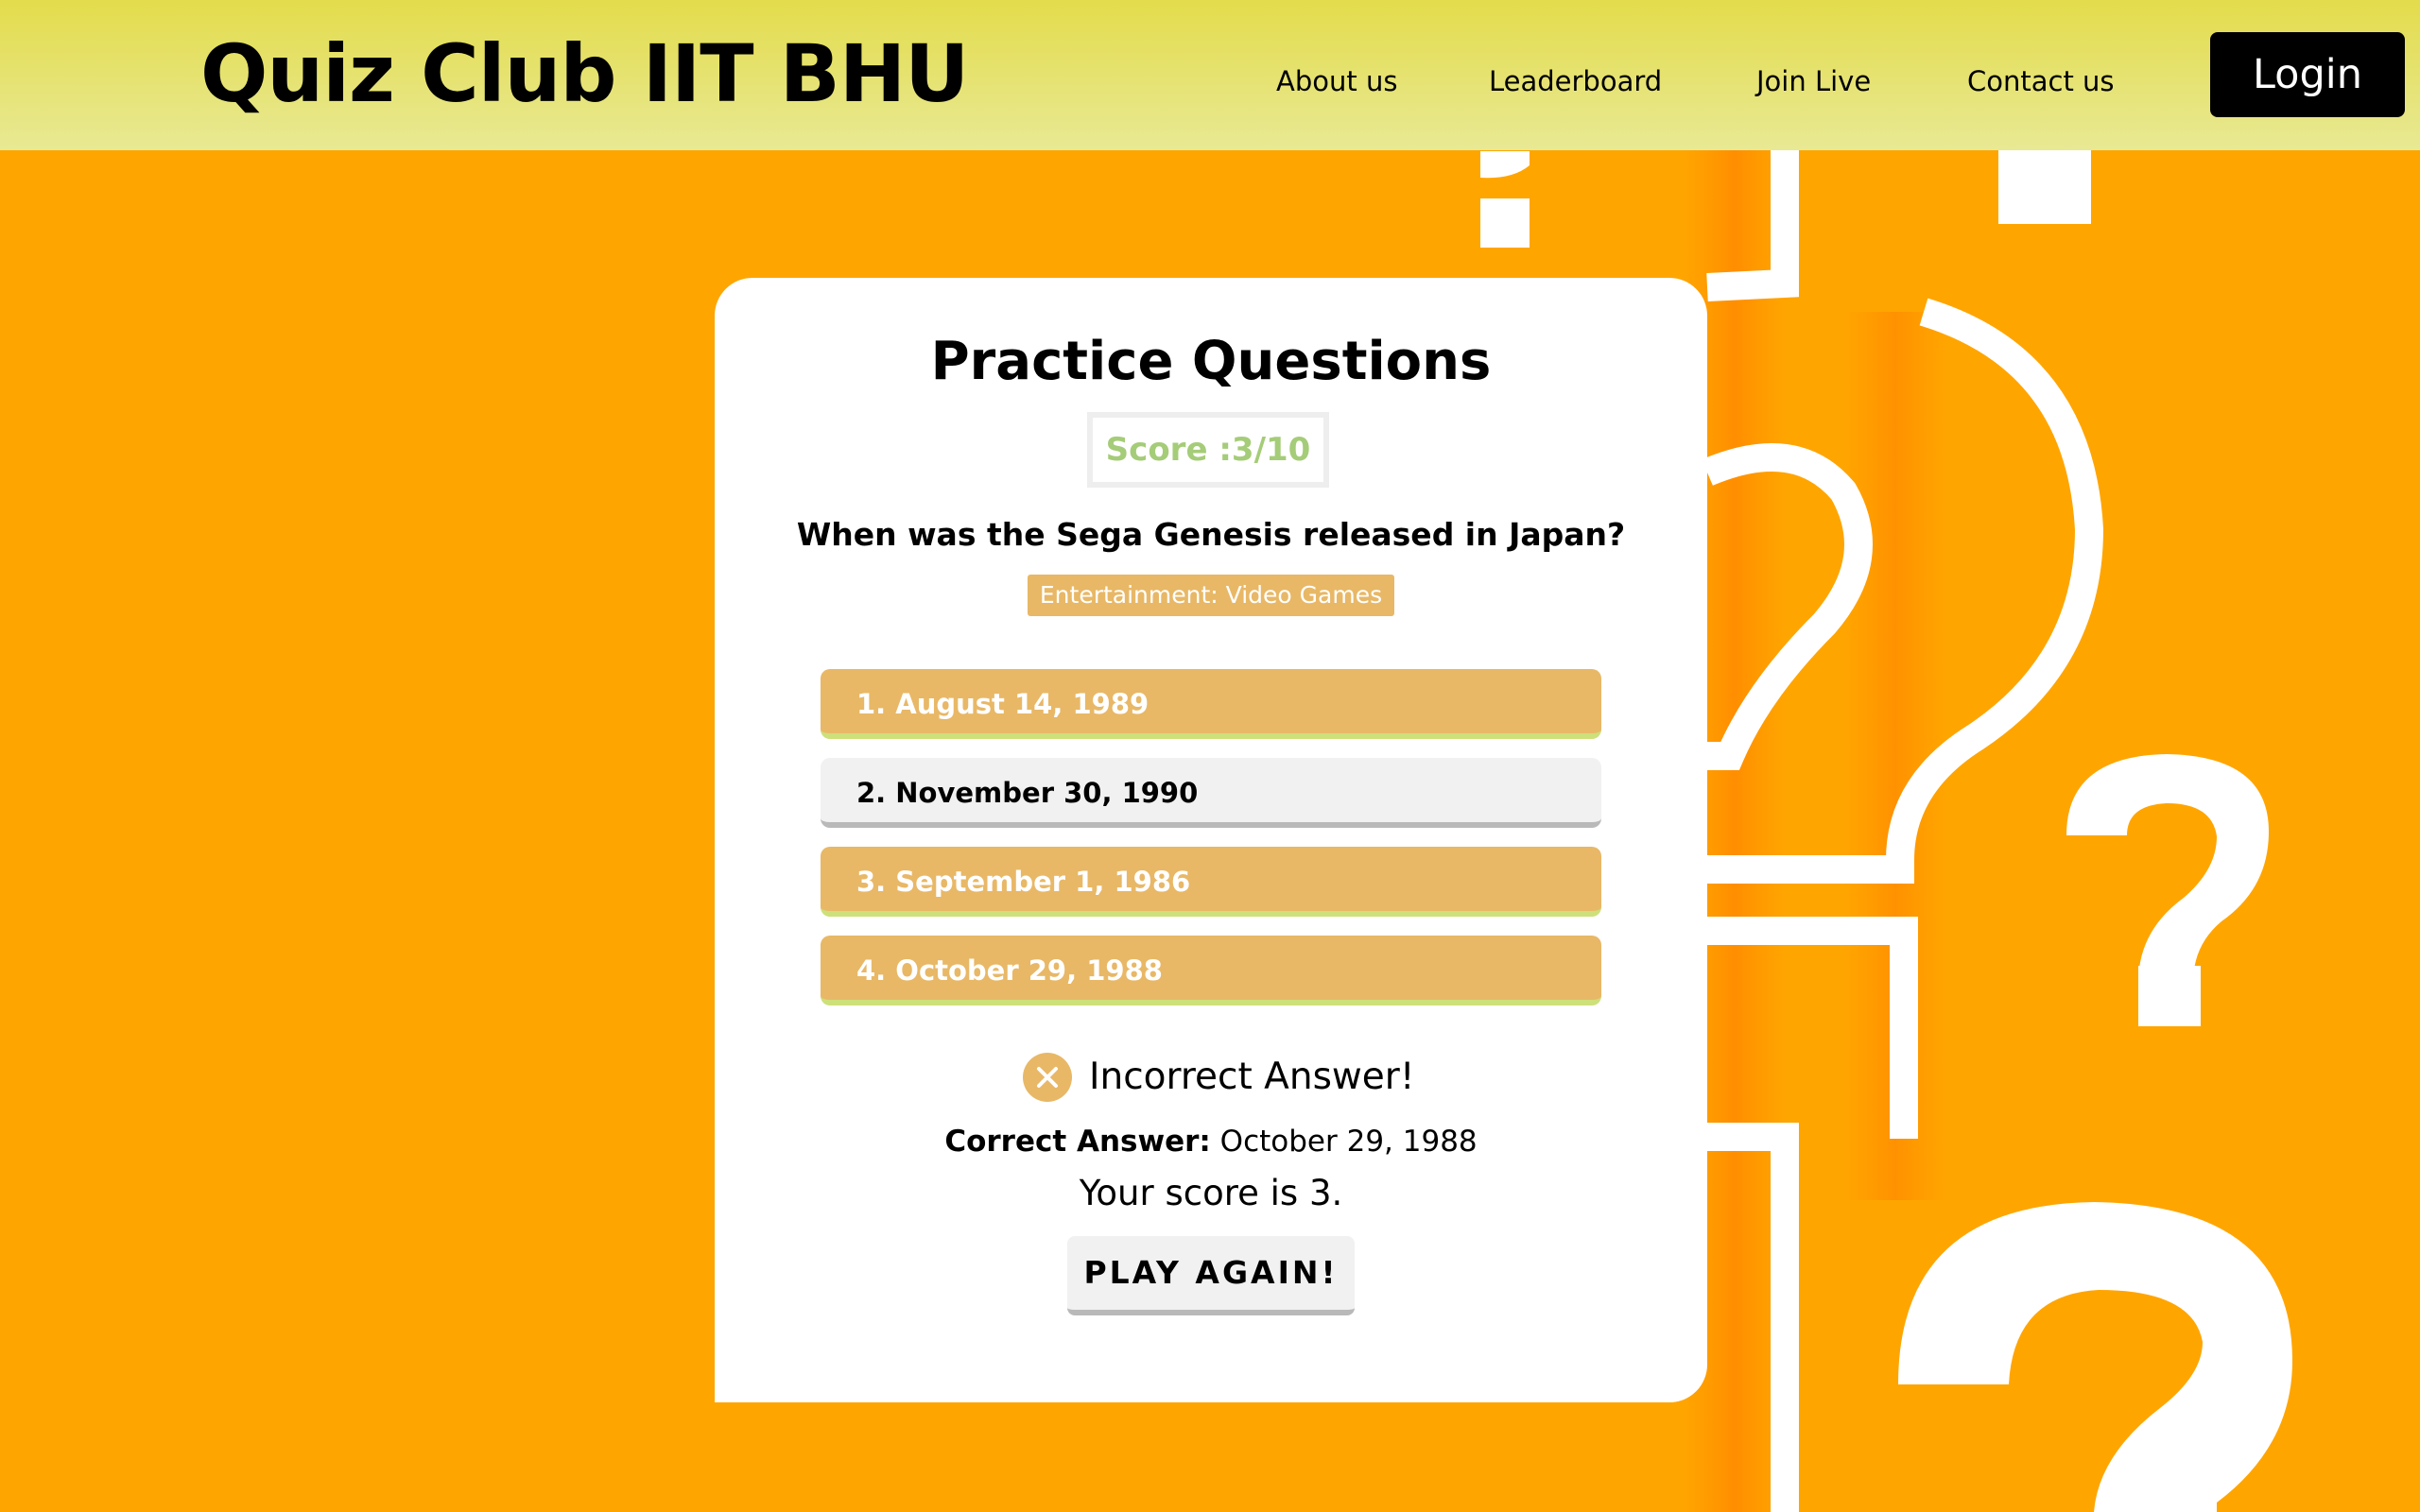 The height and width of the screenshot is (1512, 2420). I want to click on result-text: Incorrect Answer!, so click(1252, 1077).